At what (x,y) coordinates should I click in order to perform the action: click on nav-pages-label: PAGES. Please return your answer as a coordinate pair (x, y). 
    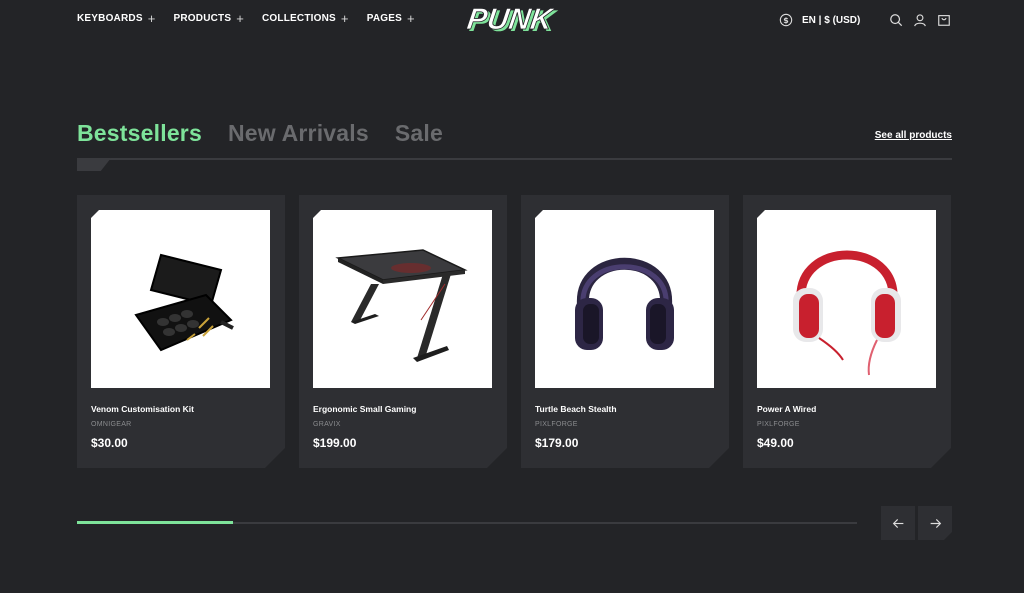
    Looking at the image, I should click on (384, 18).